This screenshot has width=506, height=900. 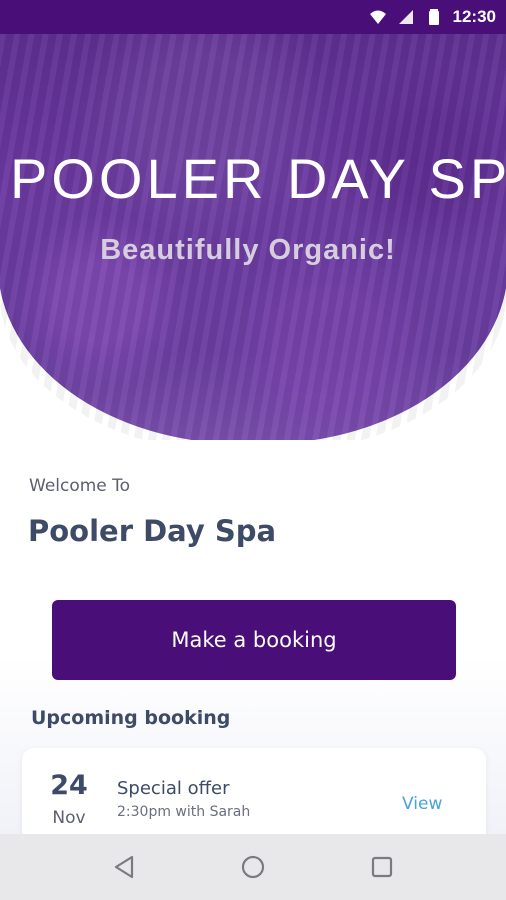 What do you see at coordinates (378, 17) in the screenshot?
I see `wifi-icon` at bounding box center [378, 17].